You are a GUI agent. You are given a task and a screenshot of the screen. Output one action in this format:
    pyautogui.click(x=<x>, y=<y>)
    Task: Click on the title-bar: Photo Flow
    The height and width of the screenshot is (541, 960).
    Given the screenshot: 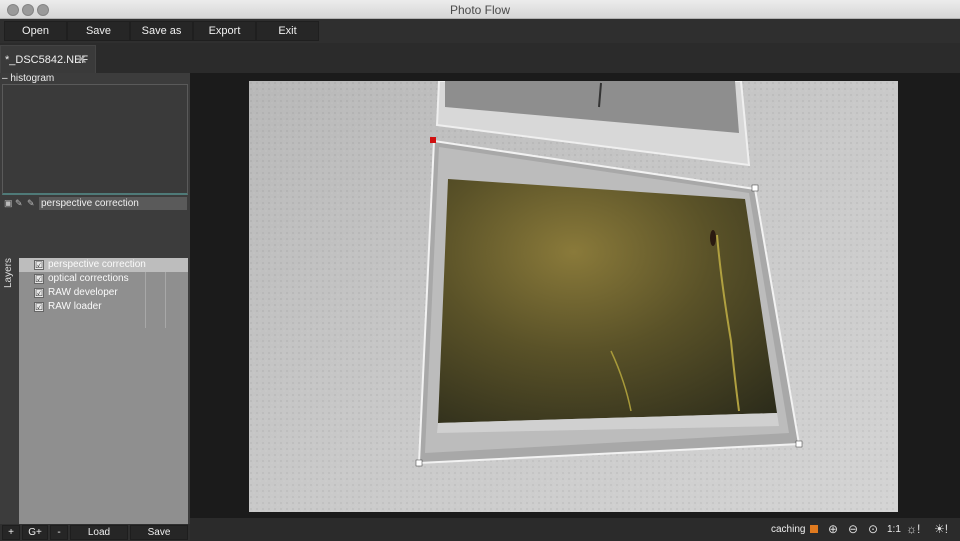 What is the action you would take?
    pyautogui.click(x=480, y=9)
    